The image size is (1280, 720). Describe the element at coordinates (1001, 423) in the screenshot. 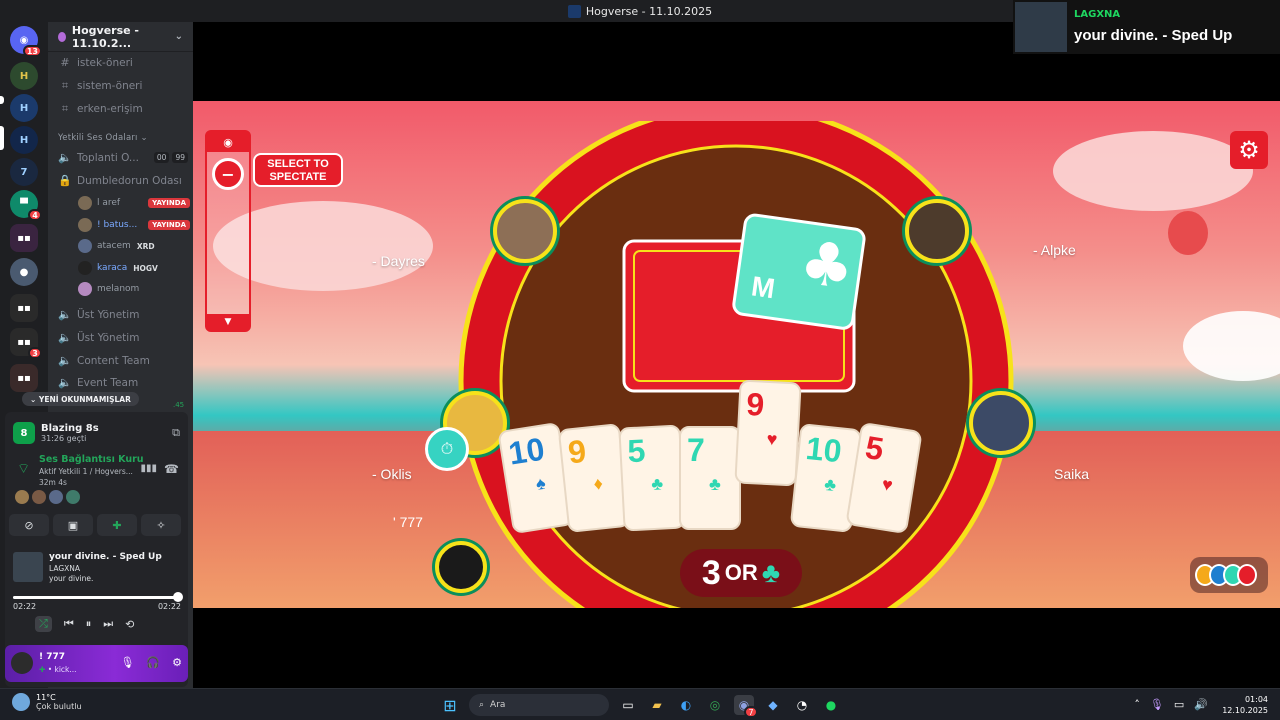

I see `player-avatar-saika` at that location.